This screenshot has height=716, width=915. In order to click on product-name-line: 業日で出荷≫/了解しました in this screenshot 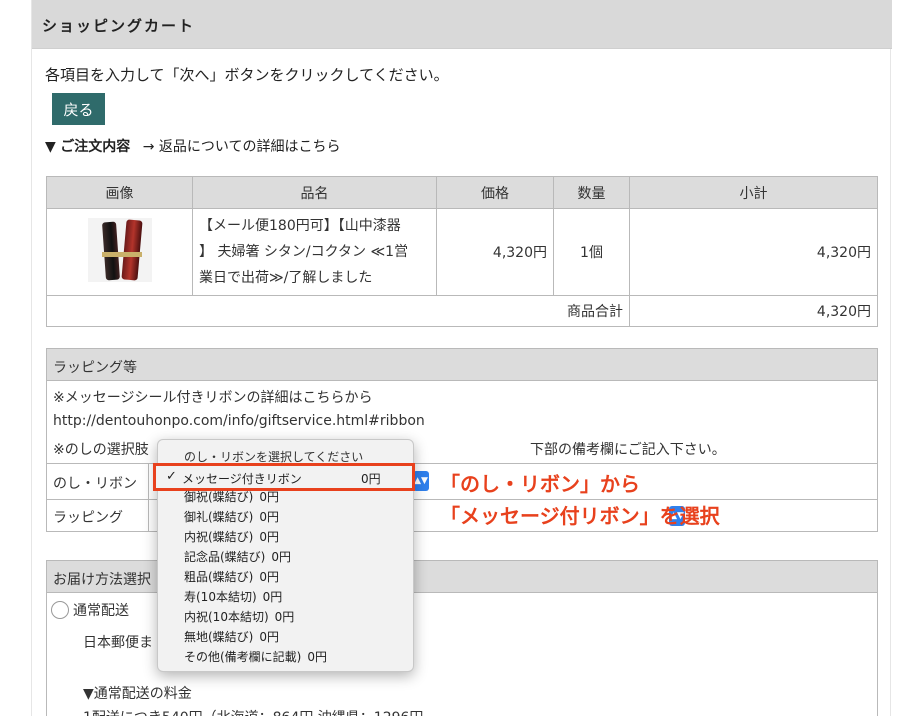, I will do `click(286, 278)`.